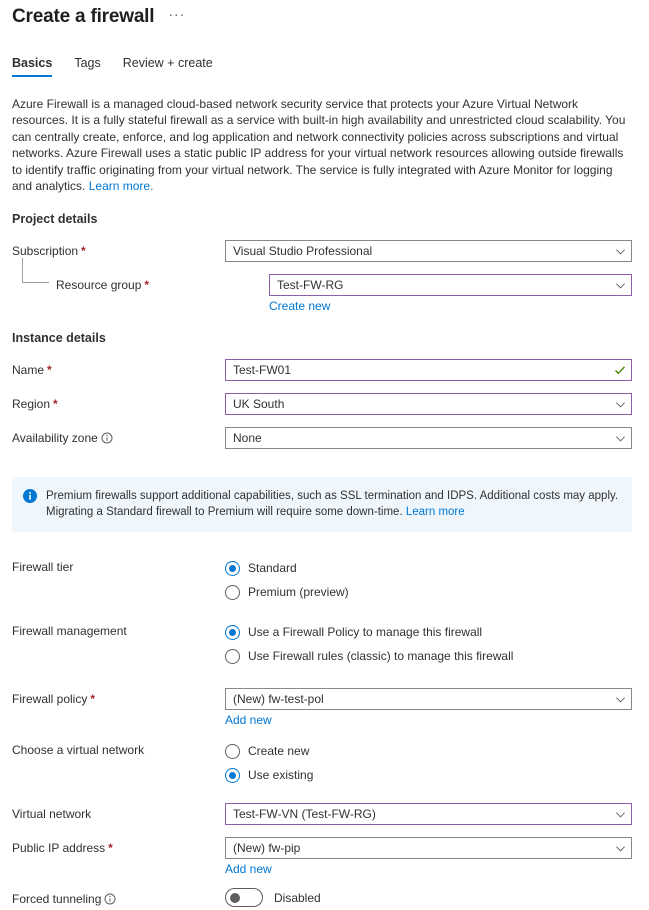  What do you see at coordinates (428, 814) in the screenshot?
I see `virtual-network-select: Test-FW-VN (Test-FW-RG)` at bounding box center [428, 814].